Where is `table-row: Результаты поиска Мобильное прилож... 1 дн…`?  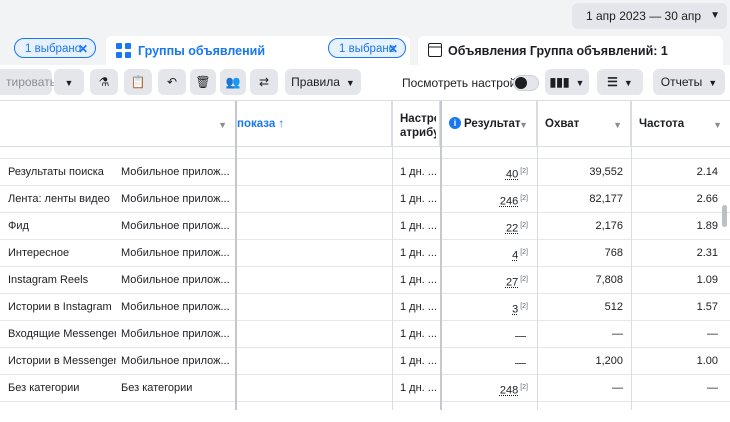 table-row: Результаты поиска Мобильное прилож... 1 дн… is located at coordinates (365, 172).